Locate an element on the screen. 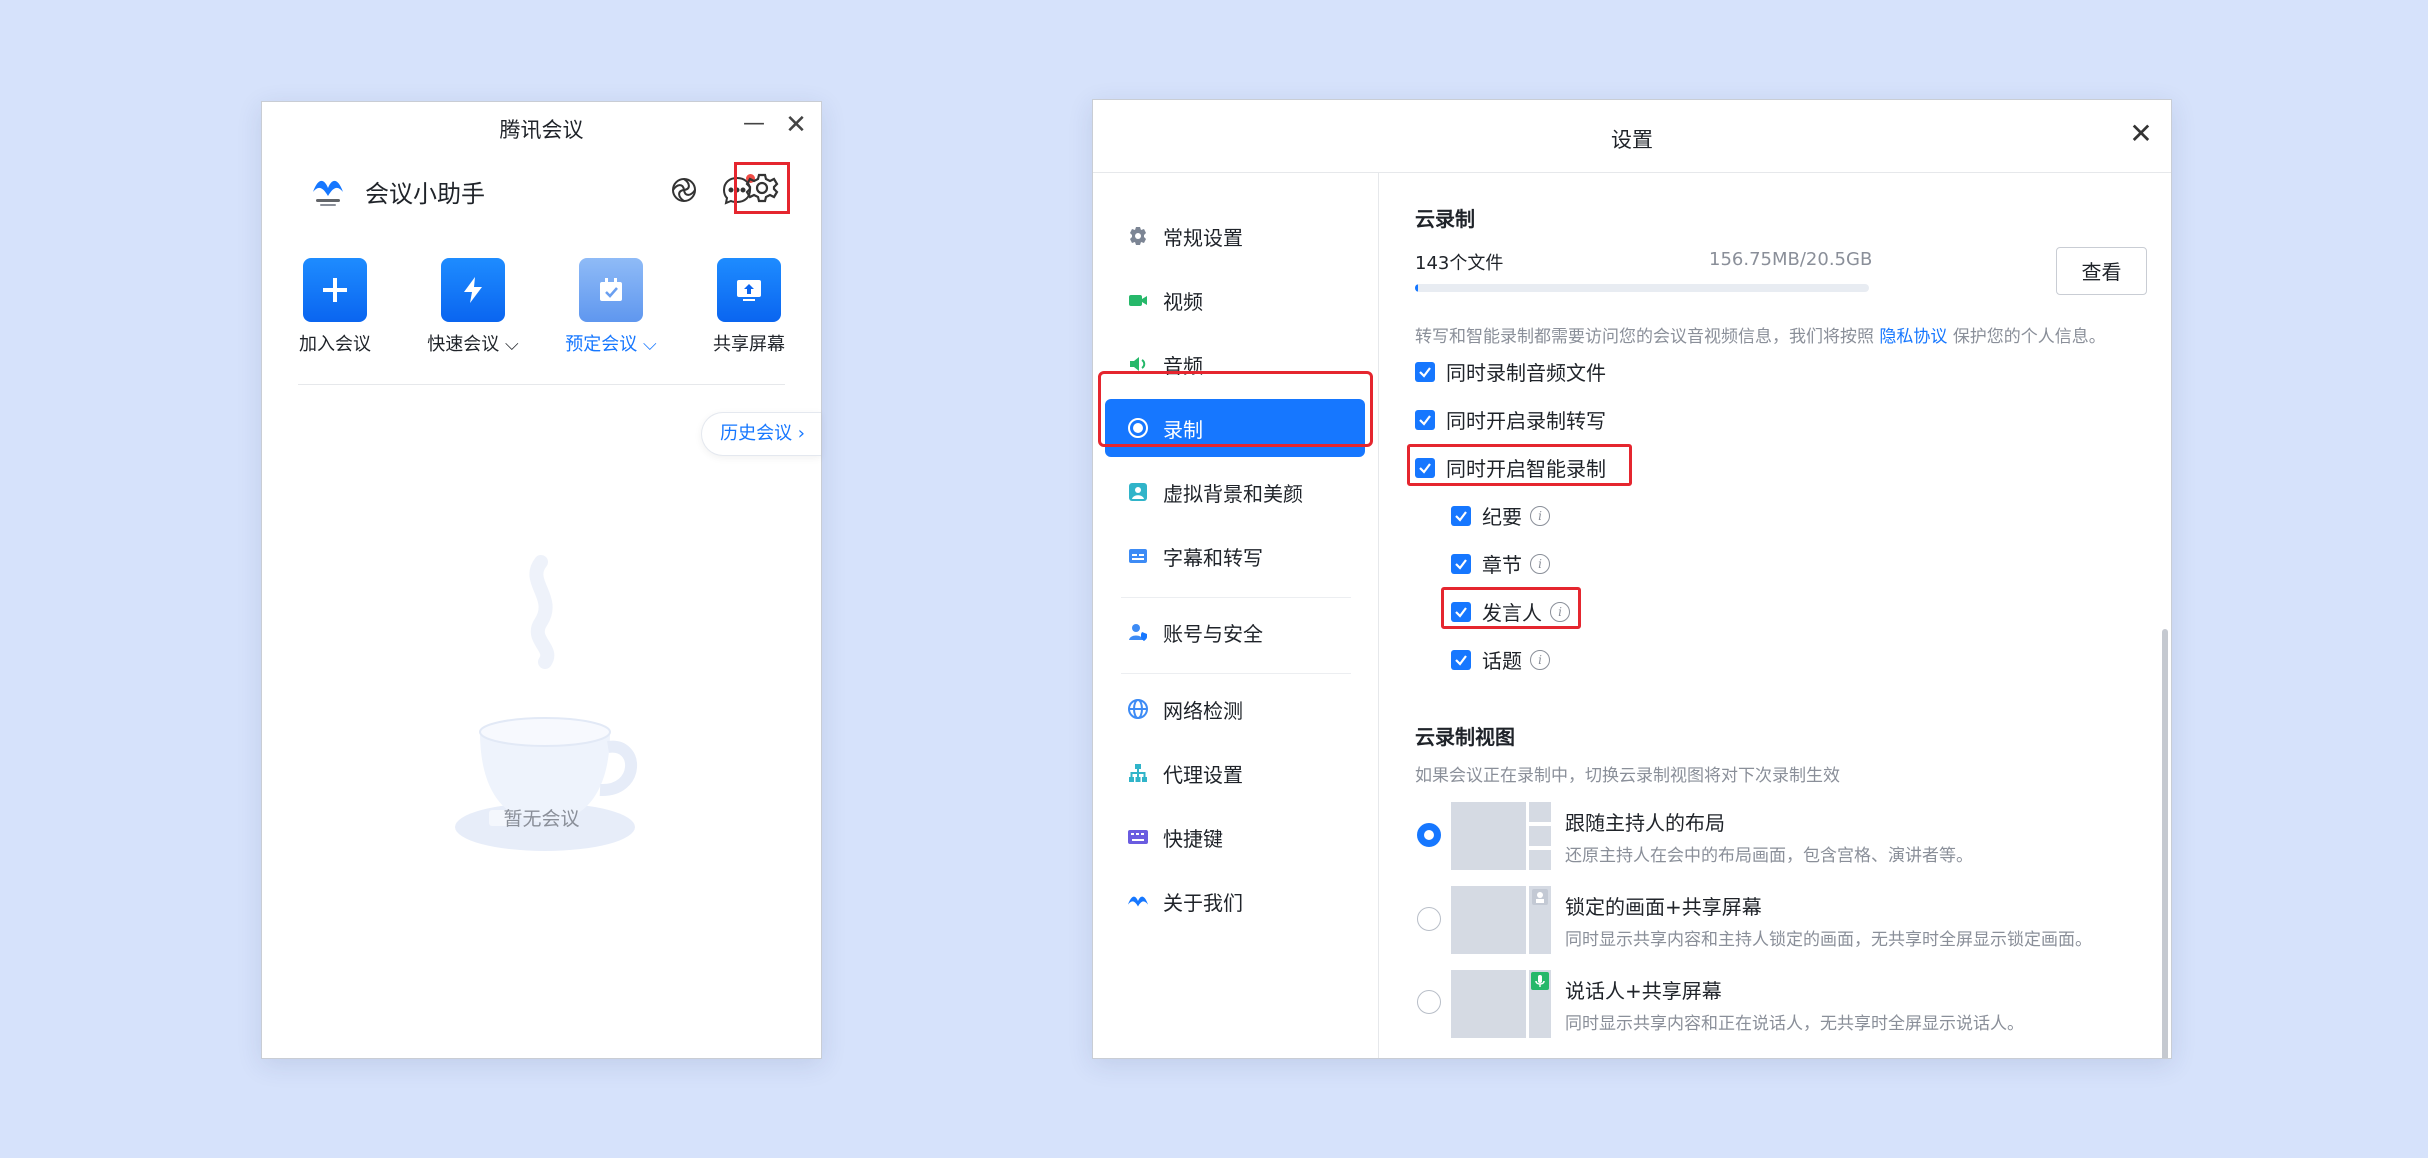  join-meeting-button: 加入会议 is located at coordinates (335, 307).